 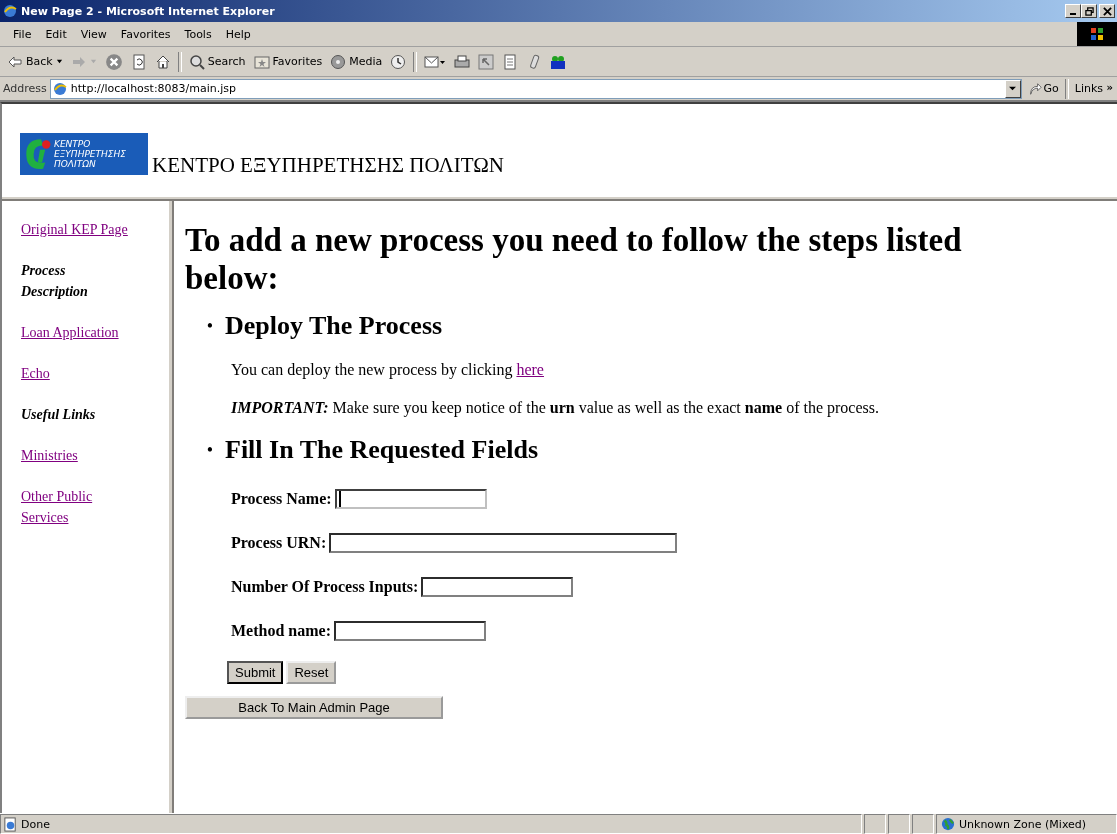 What do you see at coordinates (535, 88) in the screenshot?
I see `address-field: http://localhost:8083/main.jsp` at bounding box center [535, 88].